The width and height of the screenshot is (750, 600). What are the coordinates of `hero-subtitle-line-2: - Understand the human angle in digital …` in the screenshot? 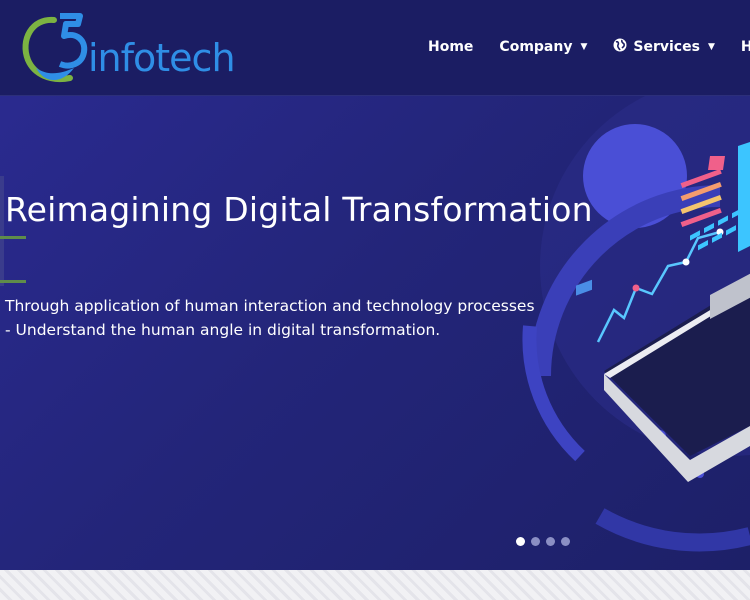 It's located at (223, 330).